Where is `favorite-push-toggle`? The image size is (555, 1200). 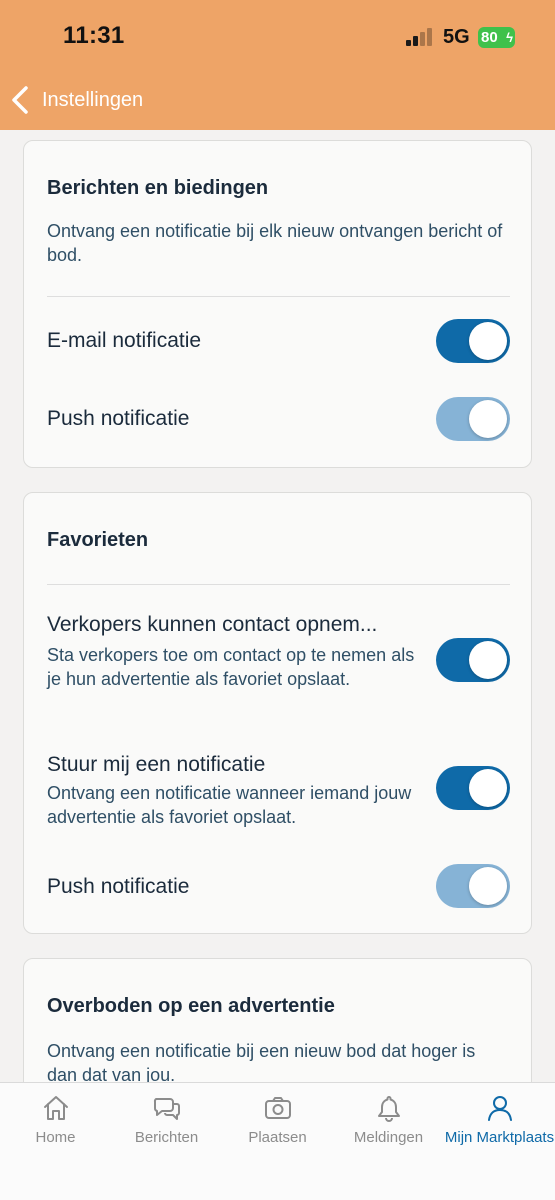 favorite-push-toggle is located at coordinates (473, 886).